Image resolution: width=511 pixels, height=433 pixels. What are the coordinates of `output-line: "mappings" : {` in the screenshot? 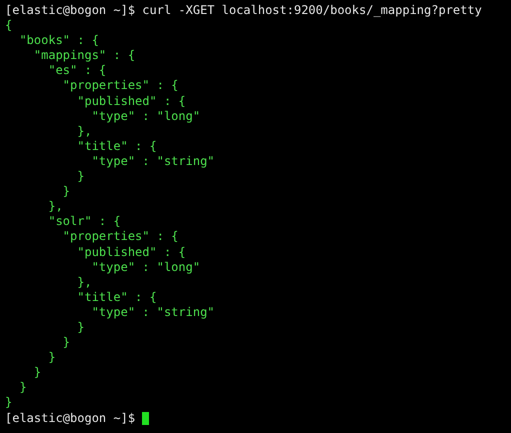 It's located at (84, 56).